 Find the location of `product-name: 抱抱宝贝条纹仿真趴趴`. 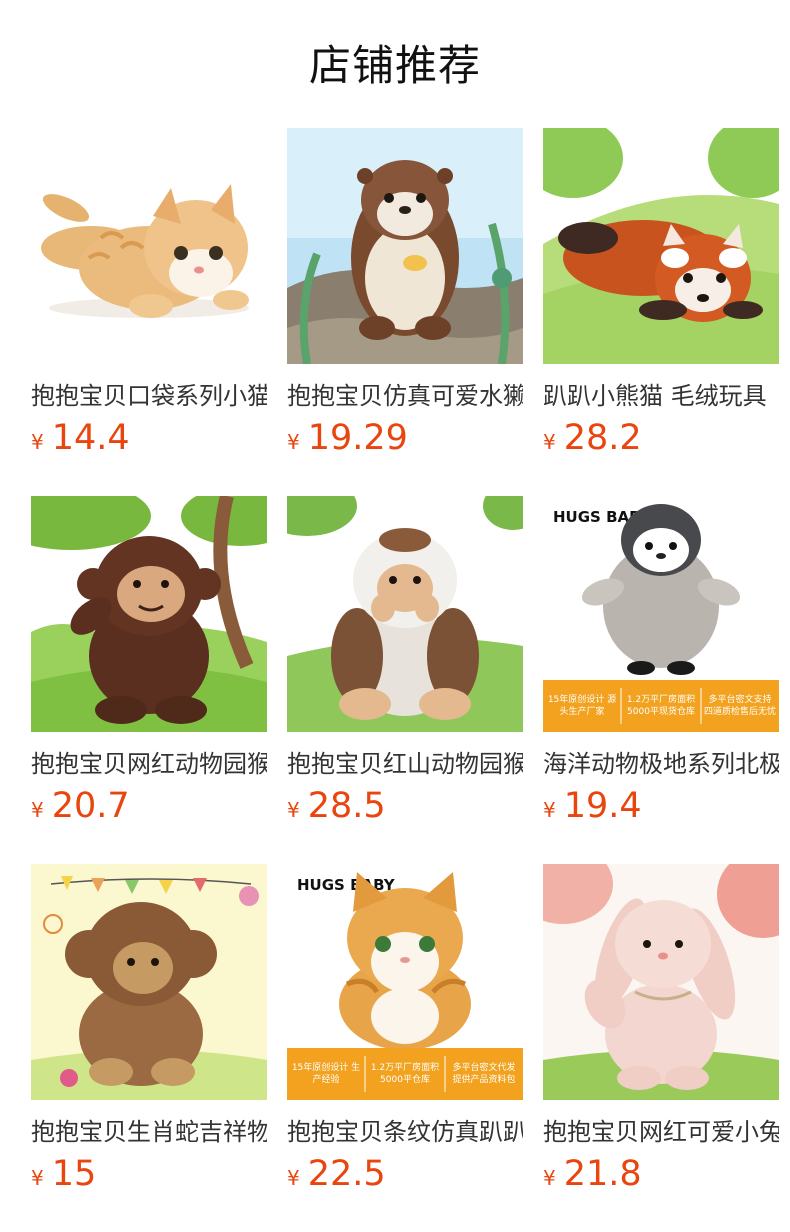

product-name: 抱抱宝贝条纹仿真趴趴 is located at coordinates (405, 1132).